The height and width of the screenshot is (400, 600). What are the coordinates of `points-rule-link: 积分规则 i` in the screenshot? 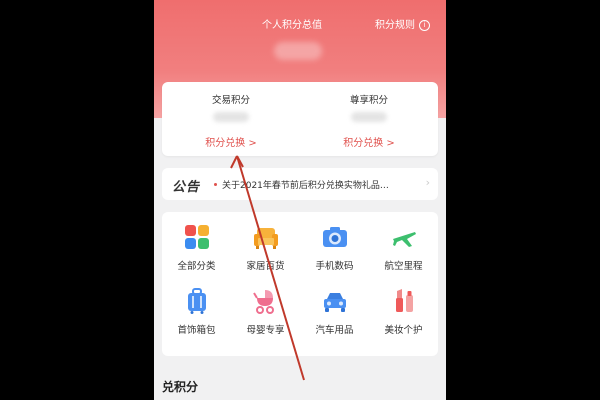 It's located at (402, 23).